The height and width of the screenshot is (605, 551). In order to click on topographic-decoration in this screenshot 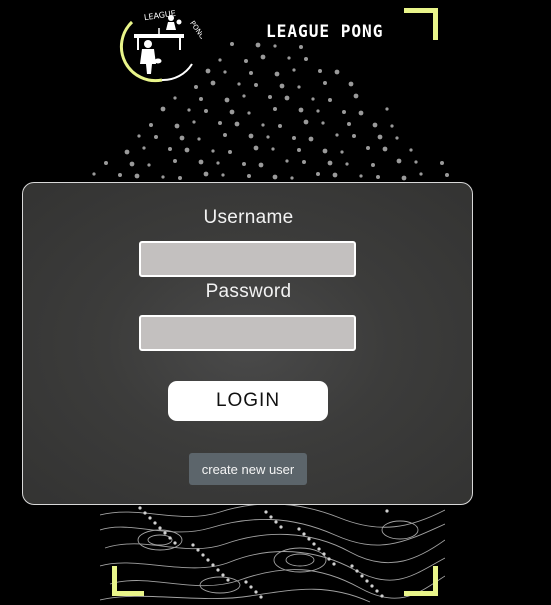, I will do `click(272, 553)`.